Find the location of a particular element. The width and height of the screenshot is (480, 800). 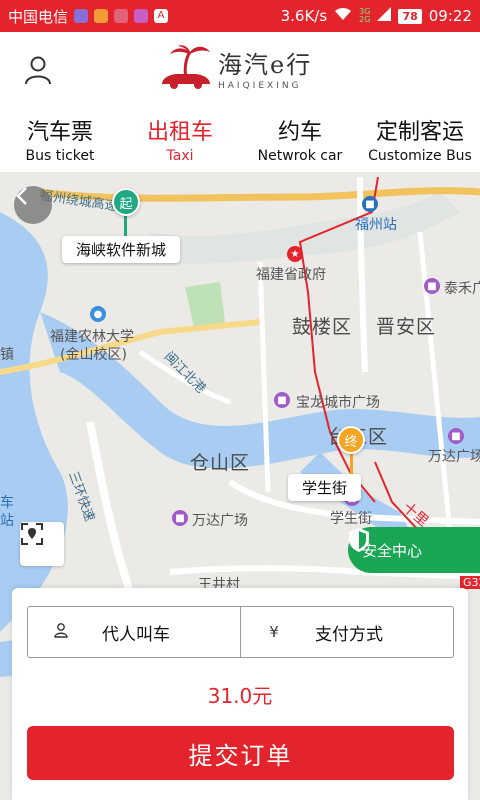

end-pin-stem is located at coordinates (351, 464).